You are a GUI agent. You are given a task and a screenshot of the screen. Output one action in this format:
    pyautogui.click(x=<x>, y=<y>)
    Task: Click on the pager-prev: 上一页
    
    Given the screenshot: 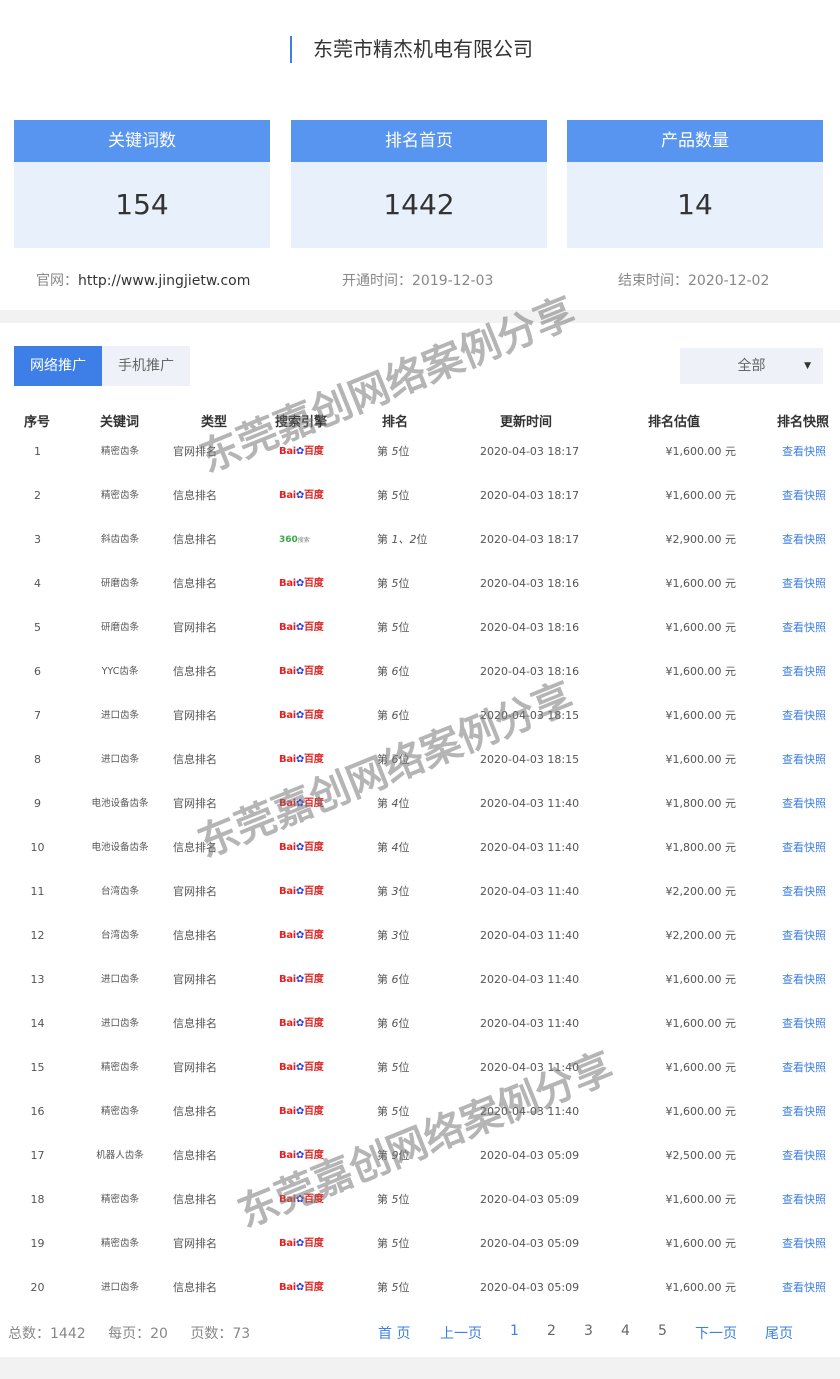 What is the action you would take?
    pyautogui.click(x=461, y=1333)
    